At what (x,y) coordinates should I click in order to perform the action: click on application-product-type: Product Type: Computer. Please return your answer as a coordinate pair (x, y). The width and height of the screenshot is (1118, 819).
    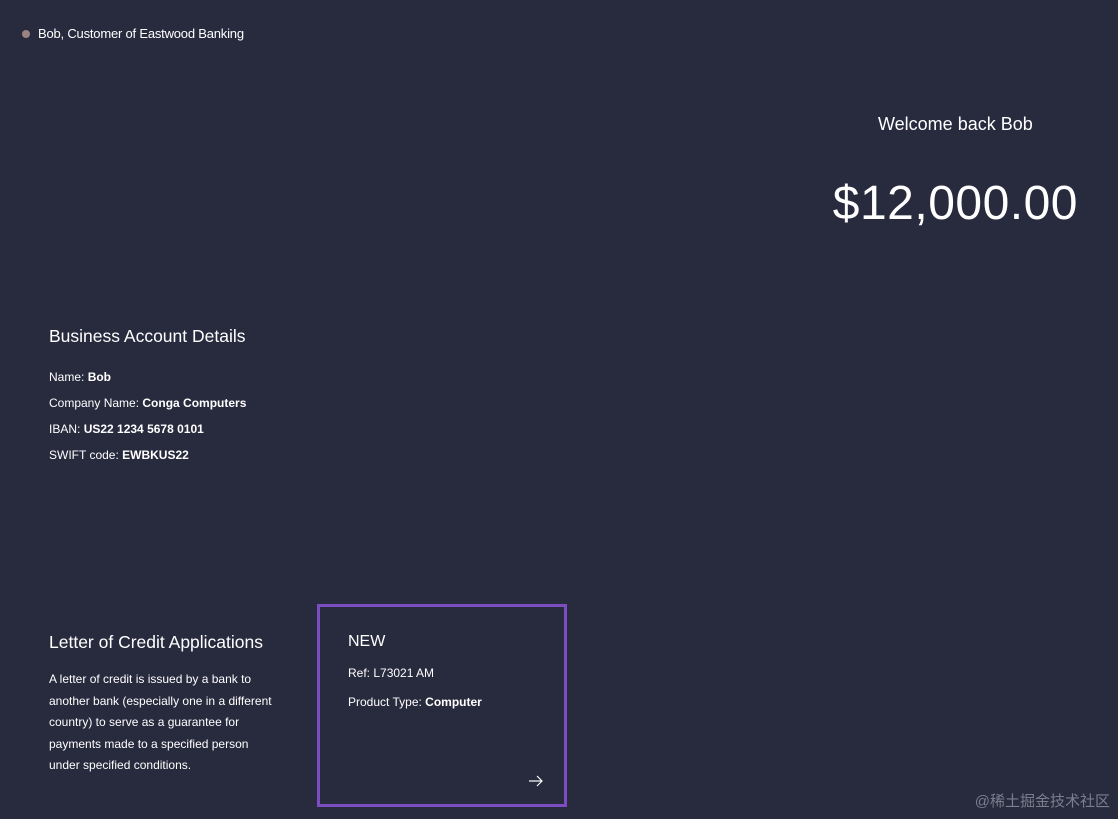
    Looking at the image, I should click on (442, 702).